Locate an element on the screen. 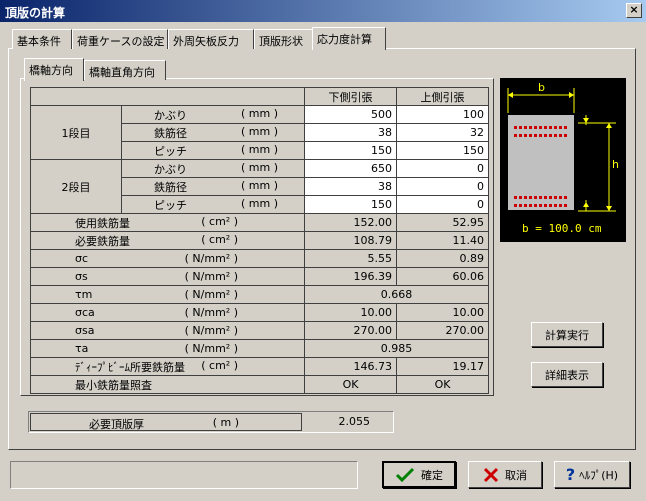 The width and height of the screenshot is (646, 501). calc-row: ﾃﾞｨｰﾌﾟﾋﾞｰﾑ所要鉄筋量( cm² ) 146.73 19.17 is located at coordinates (259, 366).